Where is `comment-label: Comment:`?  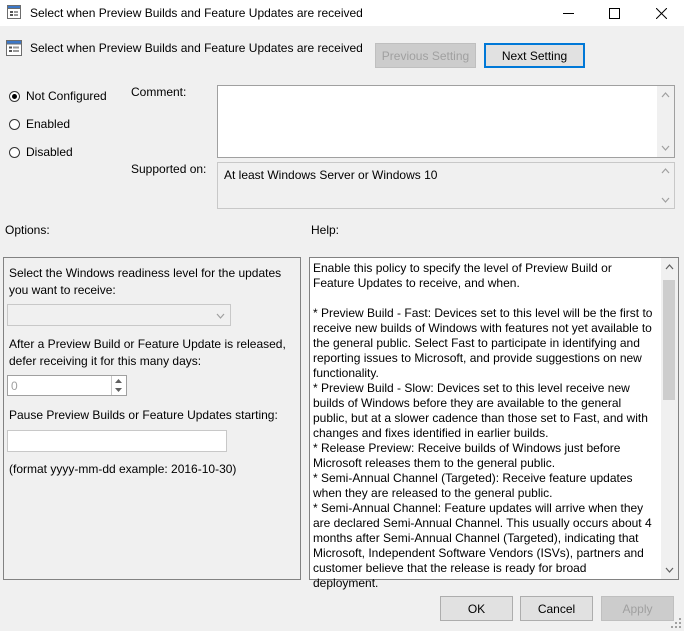 comment-label: Comment: is located at coordinates (159, 92).